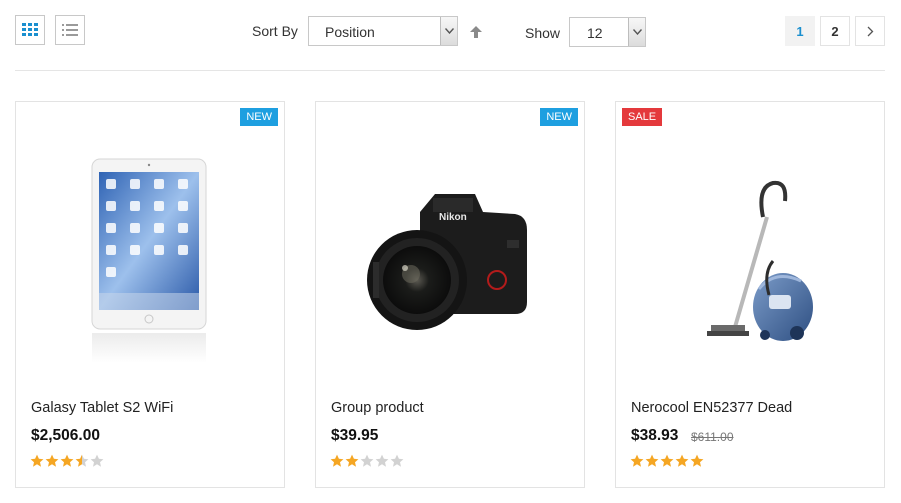 The image size is (901, 503). I want to click on show-limit-select: 12, so click(607, 32).